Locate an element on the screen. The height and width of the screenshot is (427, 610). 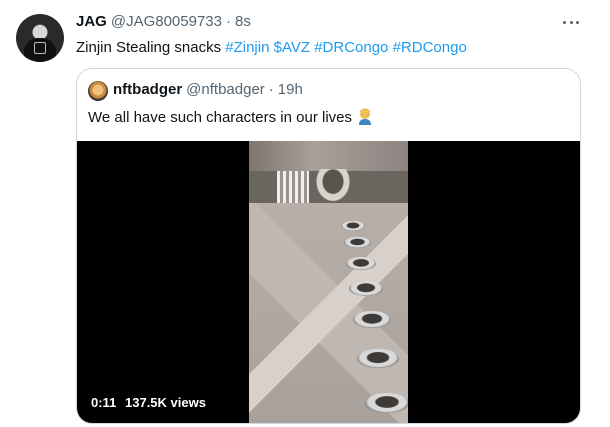
quoted-tweet-header: nftbadger @nftbadger · 19h is located at coordinates (208, 89).